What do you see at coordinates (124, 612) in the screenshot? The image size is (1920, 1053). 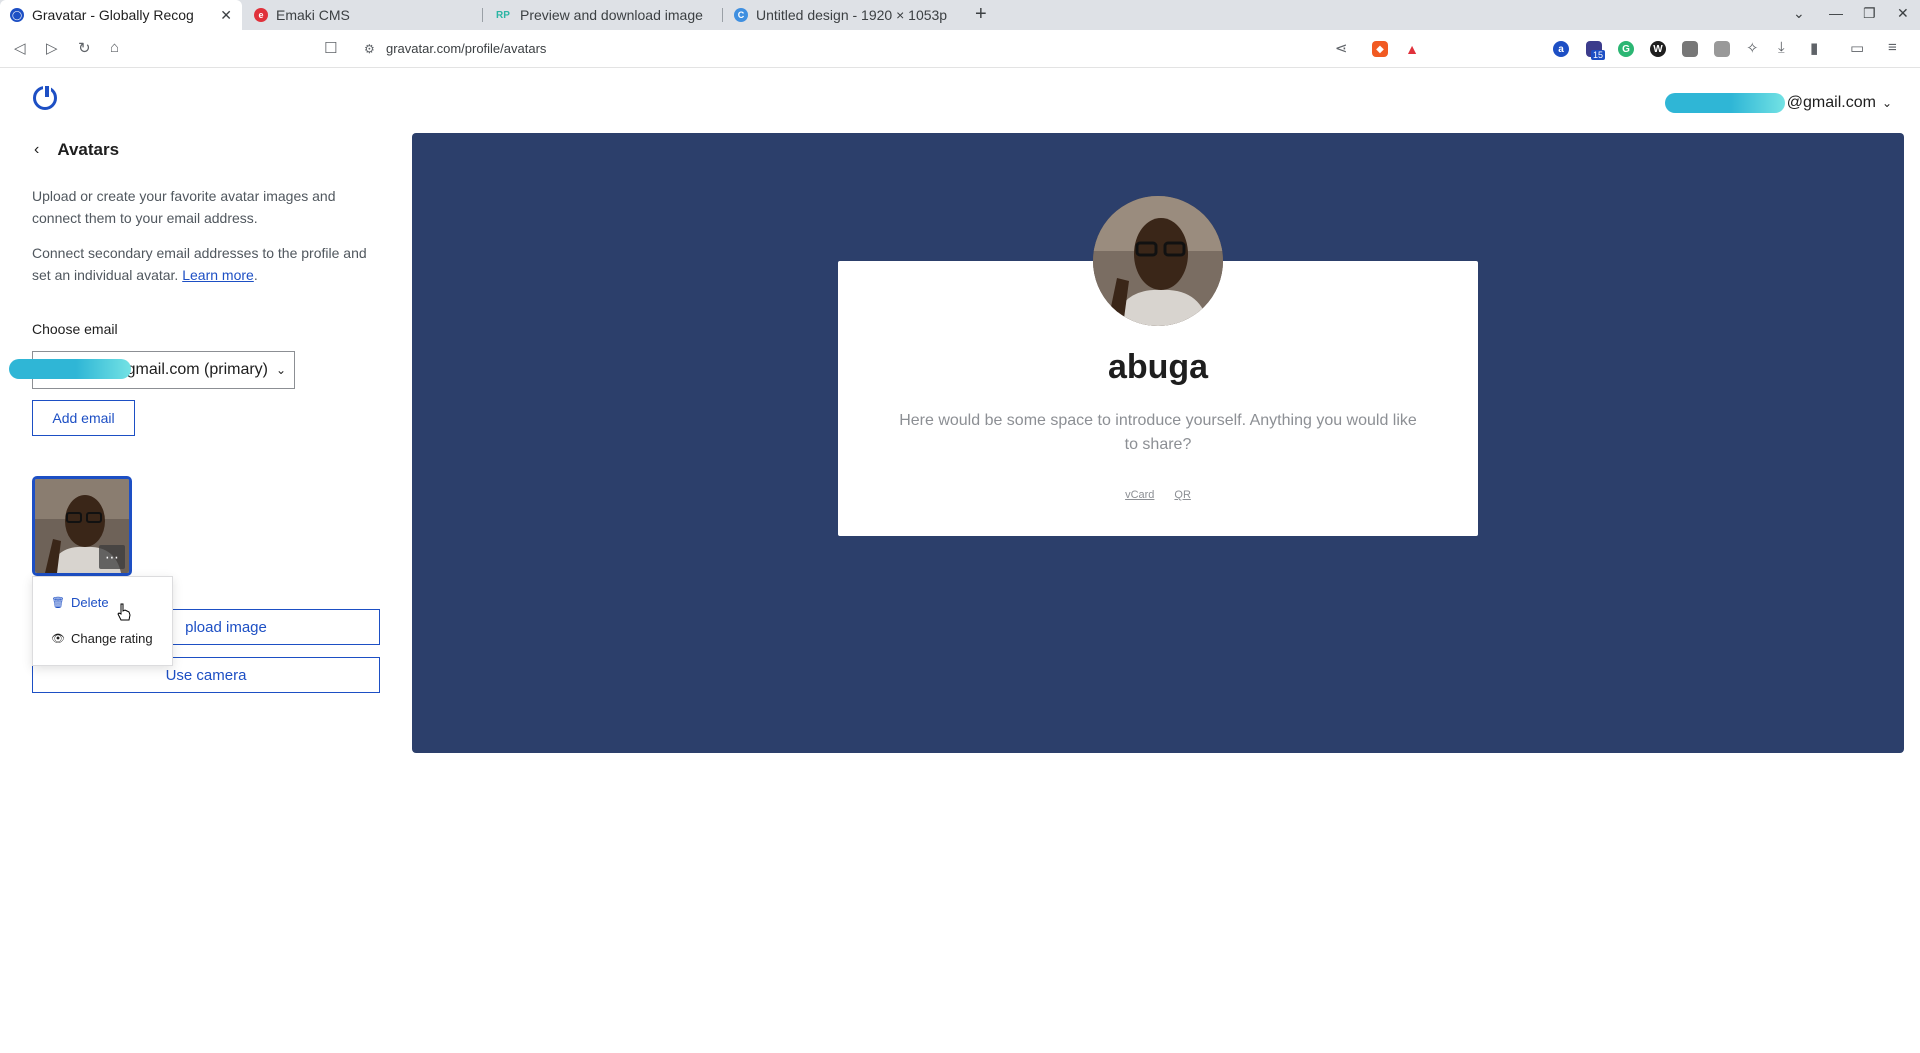 I see `hand-cursor-icon` at bounding box center [124, 612].